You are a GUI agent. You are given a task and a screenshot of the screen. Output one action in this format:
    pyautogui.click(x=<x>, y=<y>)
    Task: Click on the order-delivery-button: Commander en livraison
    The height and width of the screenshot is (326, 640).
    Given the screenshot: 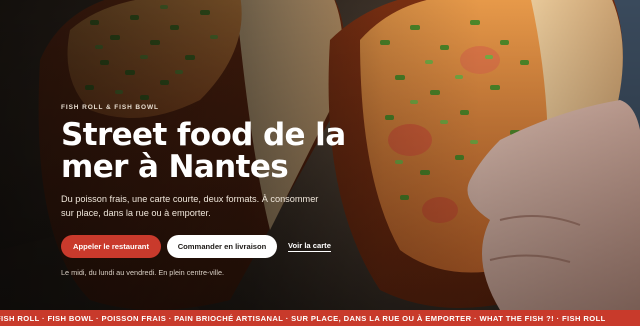 What is the action you would take?
    pyautogui.click(x=222, y=246)
    